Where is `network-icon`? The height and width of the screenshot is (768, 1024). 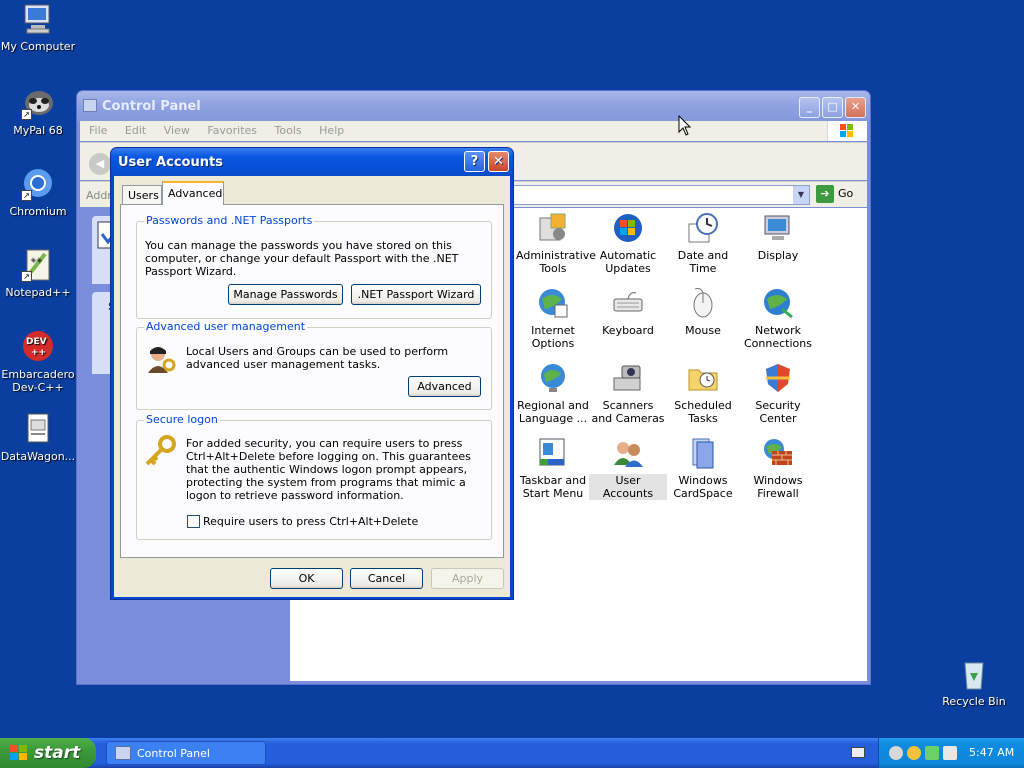 network-icon is located at coordinates (932, 753).